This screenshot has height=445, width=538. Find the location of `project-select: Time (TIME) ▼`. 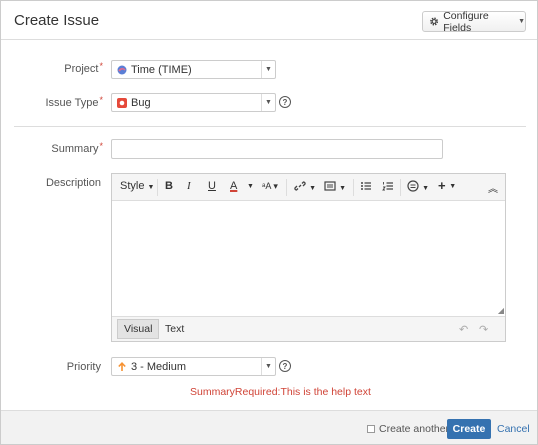

project-select: Time (TIME) ▼ is located at coordinates (193, 69).